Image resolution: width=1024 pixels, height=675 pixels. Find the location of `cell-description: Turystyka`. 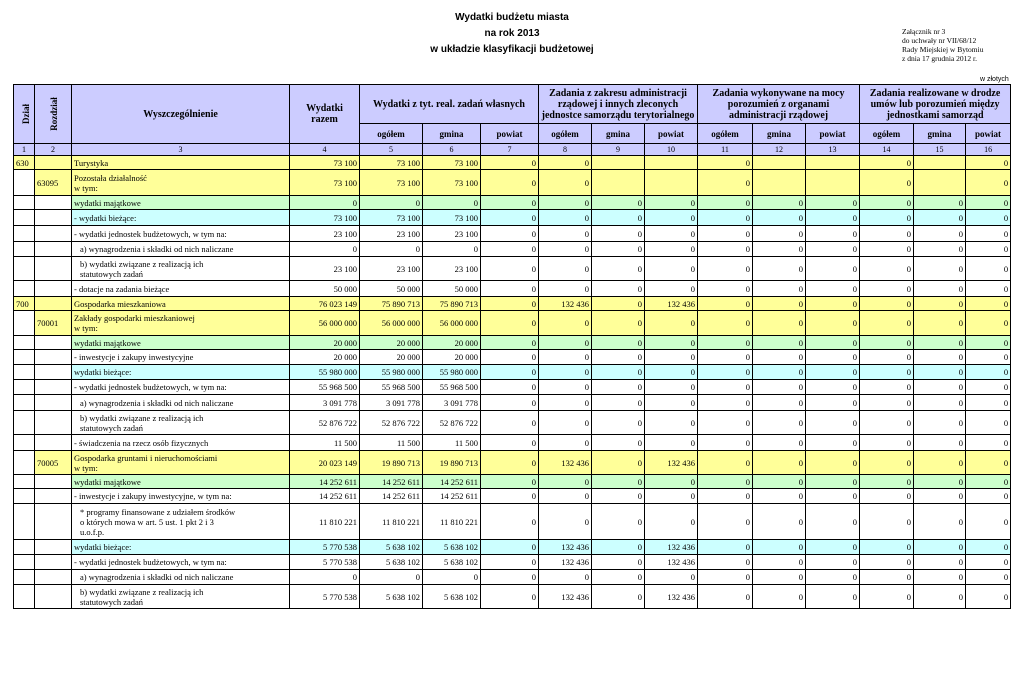

cell-description: Turystyka is located at coordinates (180, 162).